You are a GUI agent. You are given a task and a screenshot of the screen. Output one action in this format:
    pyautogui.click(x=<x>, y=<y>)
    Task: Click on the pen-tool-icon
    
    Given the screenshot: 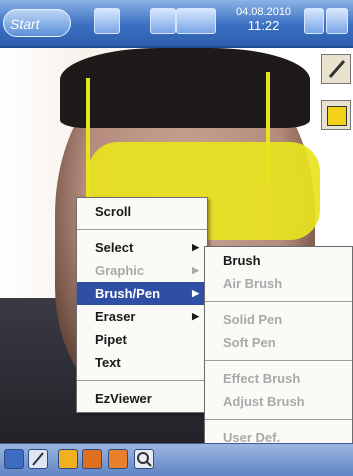 What is the action you would take?
    pyautogui.click(x=336, y=69)
    